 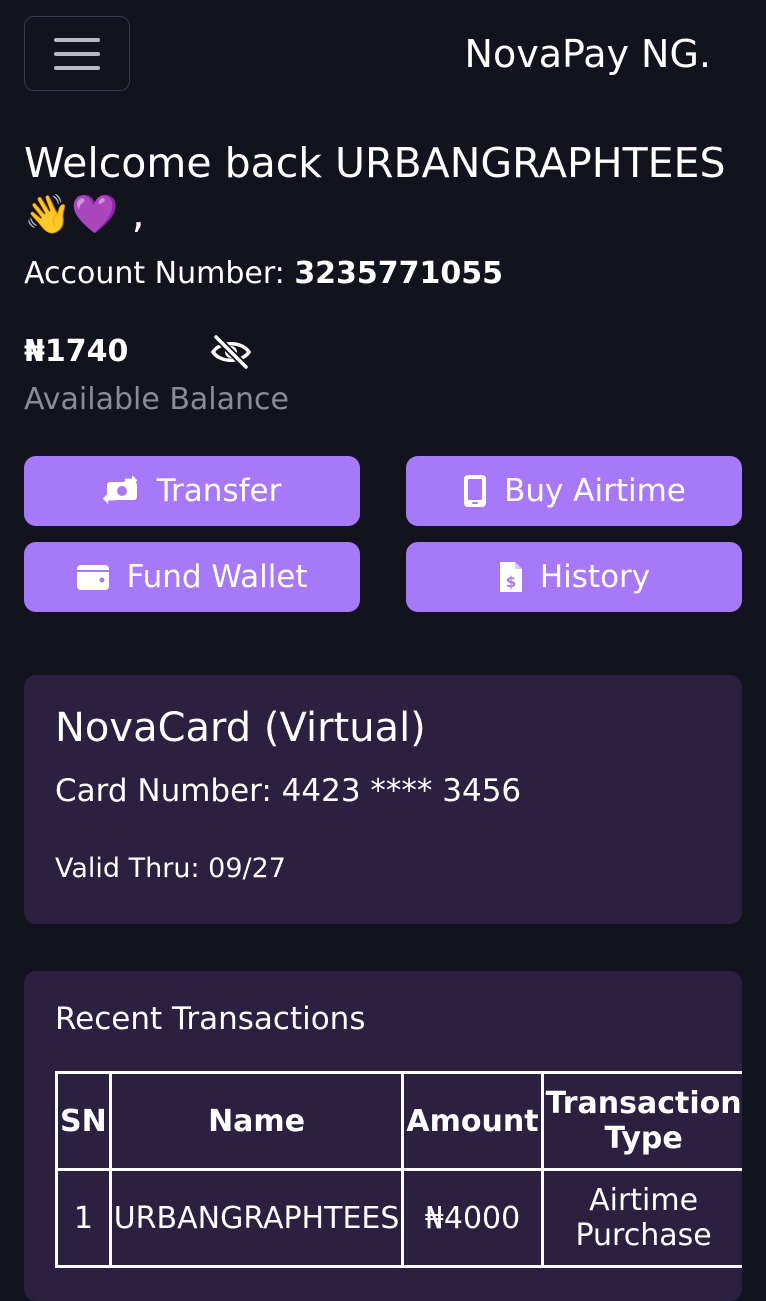 I want to click on transfer-button: Transfer, so click(x=192, y=491).